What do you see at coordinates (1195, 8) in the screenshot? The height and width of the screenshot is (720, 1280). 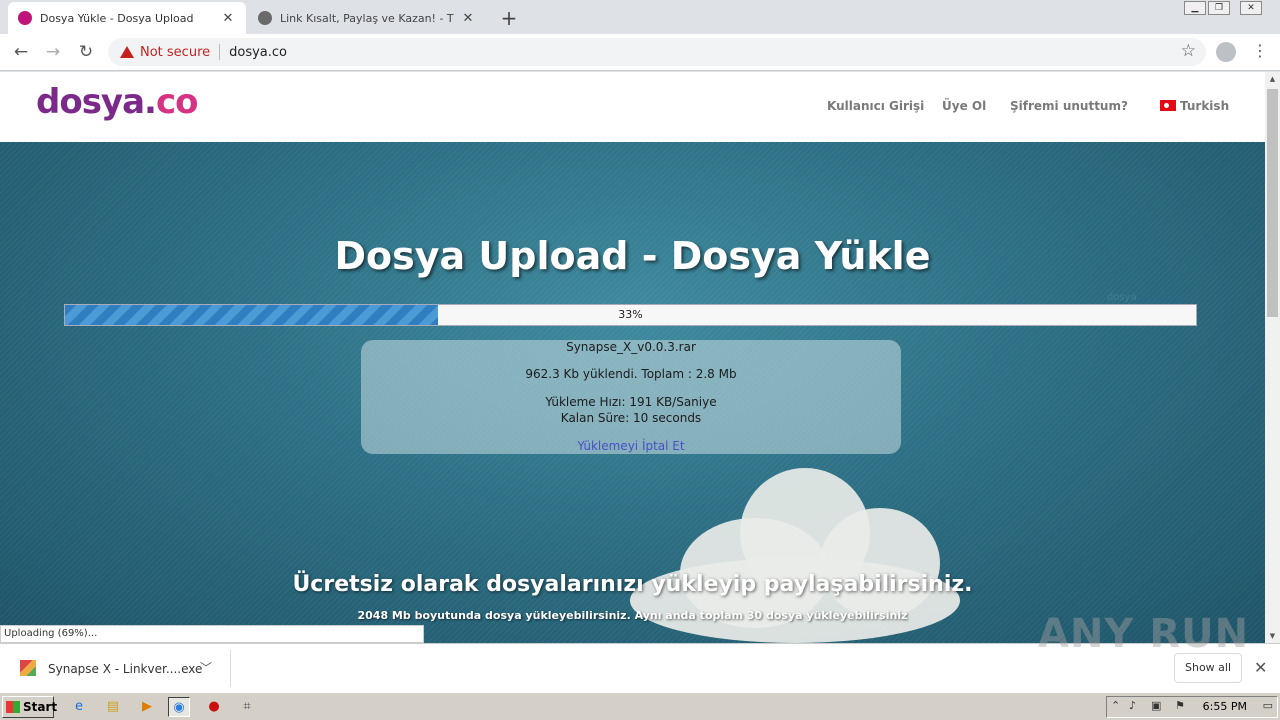 I see `minimize-button: ▁` at bounding box center [1195, 8].